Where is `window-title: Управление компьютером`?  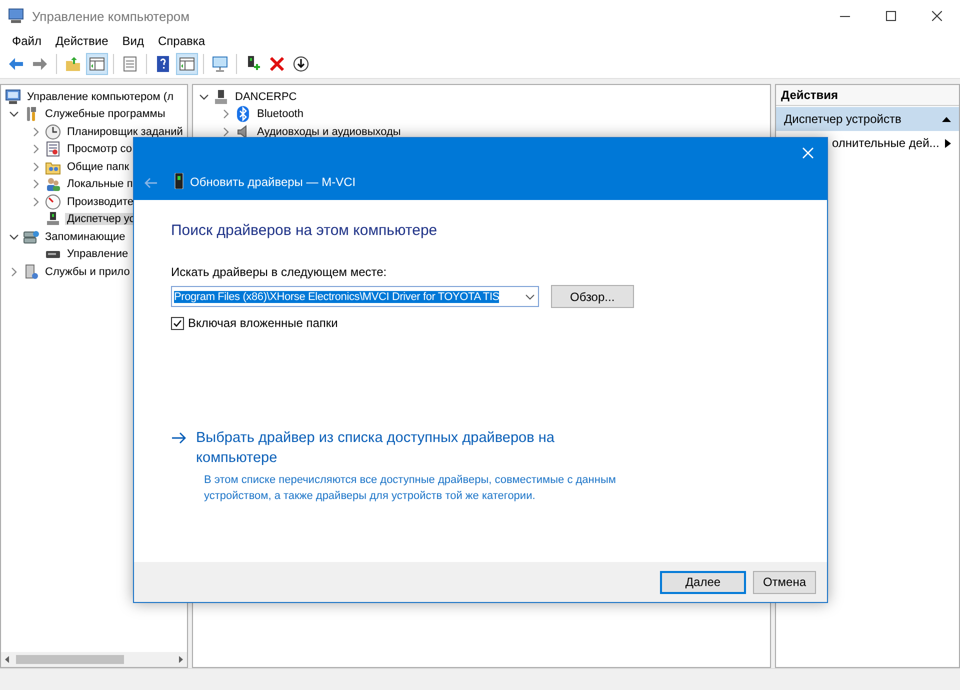
window-title: Управление компьютером is located at coordinates (111, 16).